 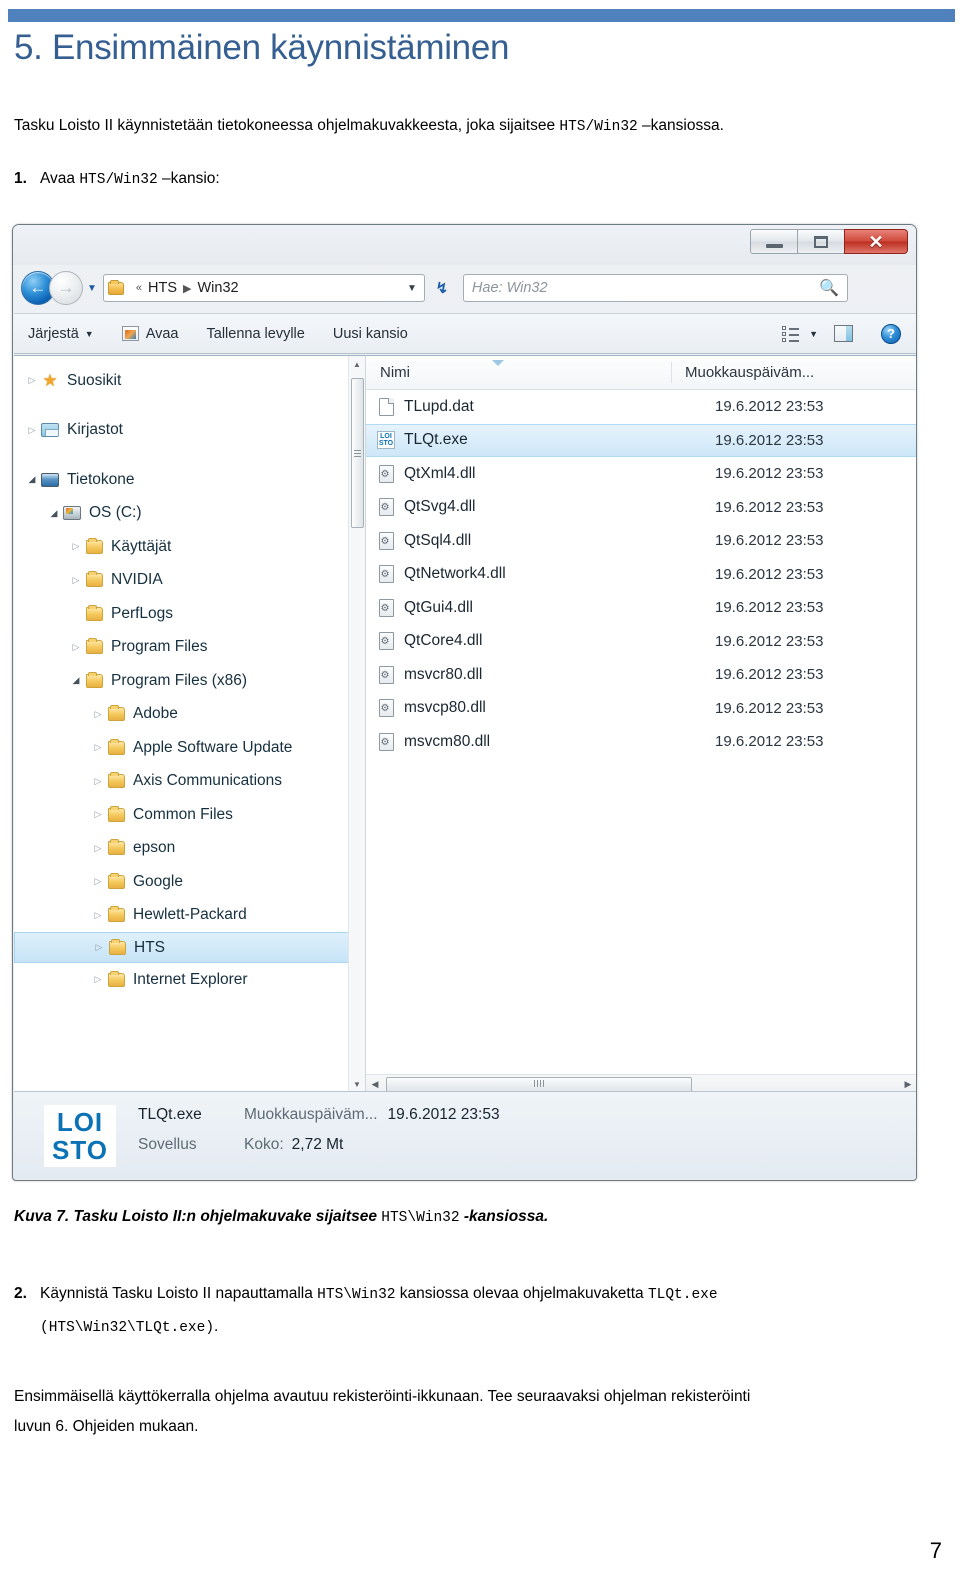 What do you see at coordinates (189, 381) in the screenshot?
I see `tree-item-suosikit: ▷ ★ Suosikit` at bounding box center [189, 381].